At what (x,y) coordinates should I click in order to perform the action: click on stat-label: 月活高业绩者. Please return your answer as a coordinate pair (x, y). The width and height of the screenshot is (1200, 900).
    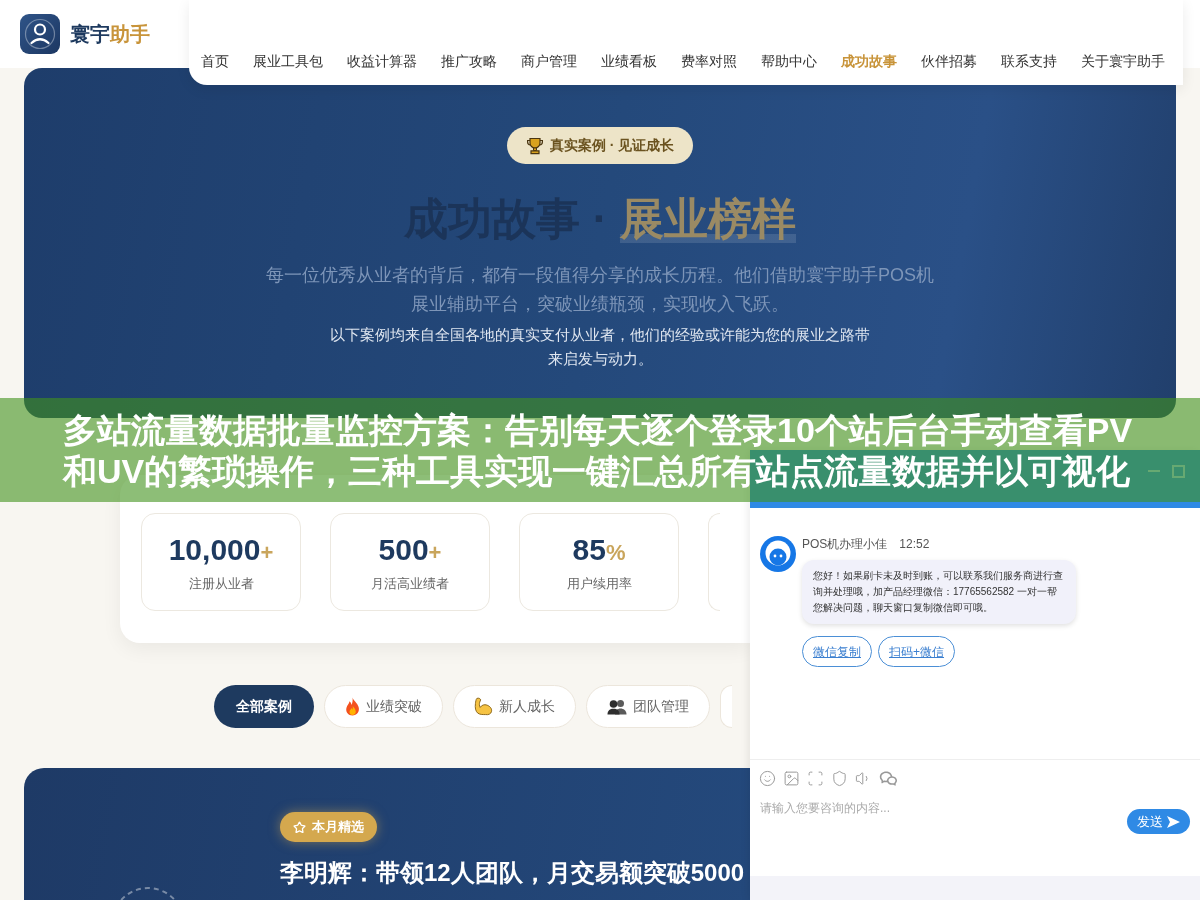
    Looking at the image, I should click on (410, 583).